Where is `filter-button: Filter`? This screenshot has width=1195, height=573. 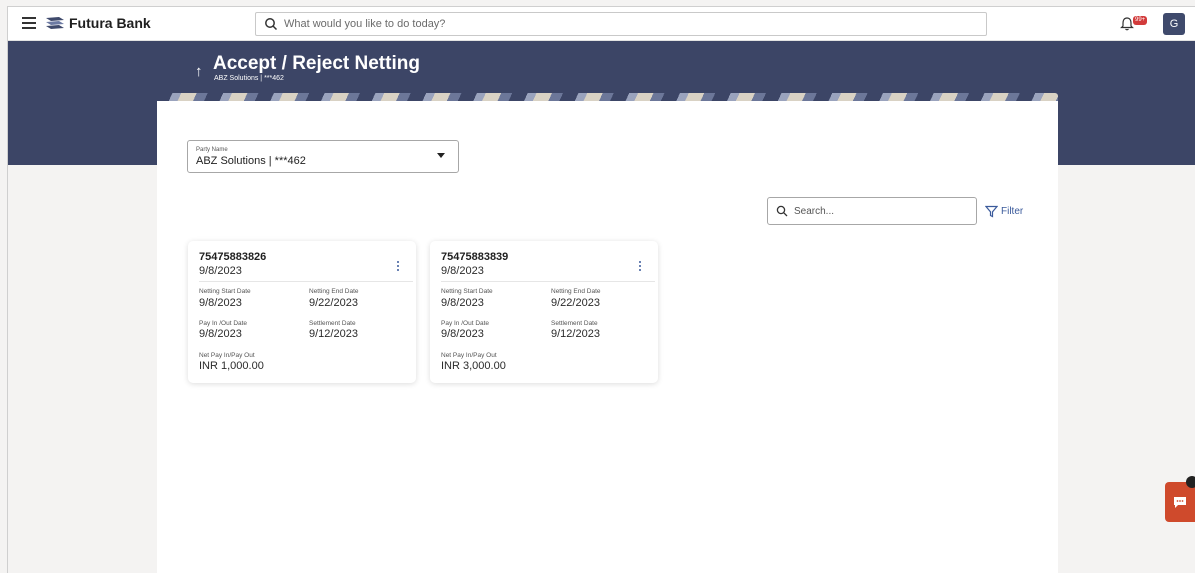
filter-button: Filter is located at coordinates (1004, 211).